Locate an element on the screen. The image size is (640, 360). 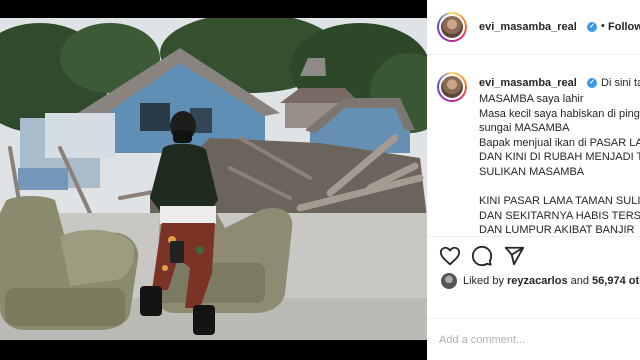
comment-bar is located at coordinates (533, 339).